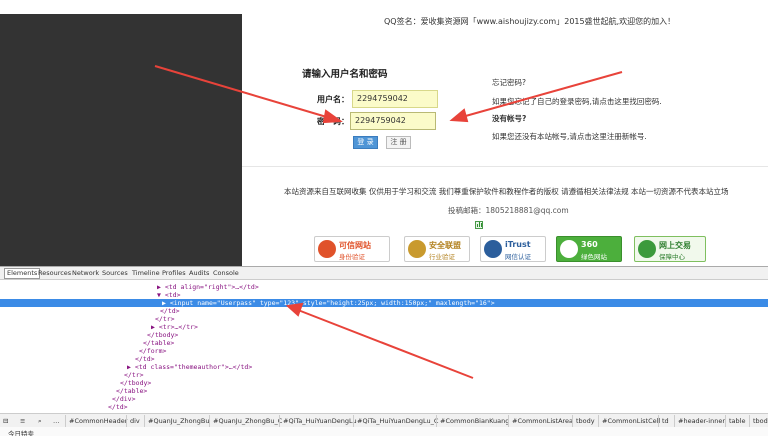 The height and width of the screenshot is (436, 768). What do you see at coordinates (174, 327) in the screenshot?
I see `dom-node: ▶ <tr>…</tr>` at bounding box center [174, 327].